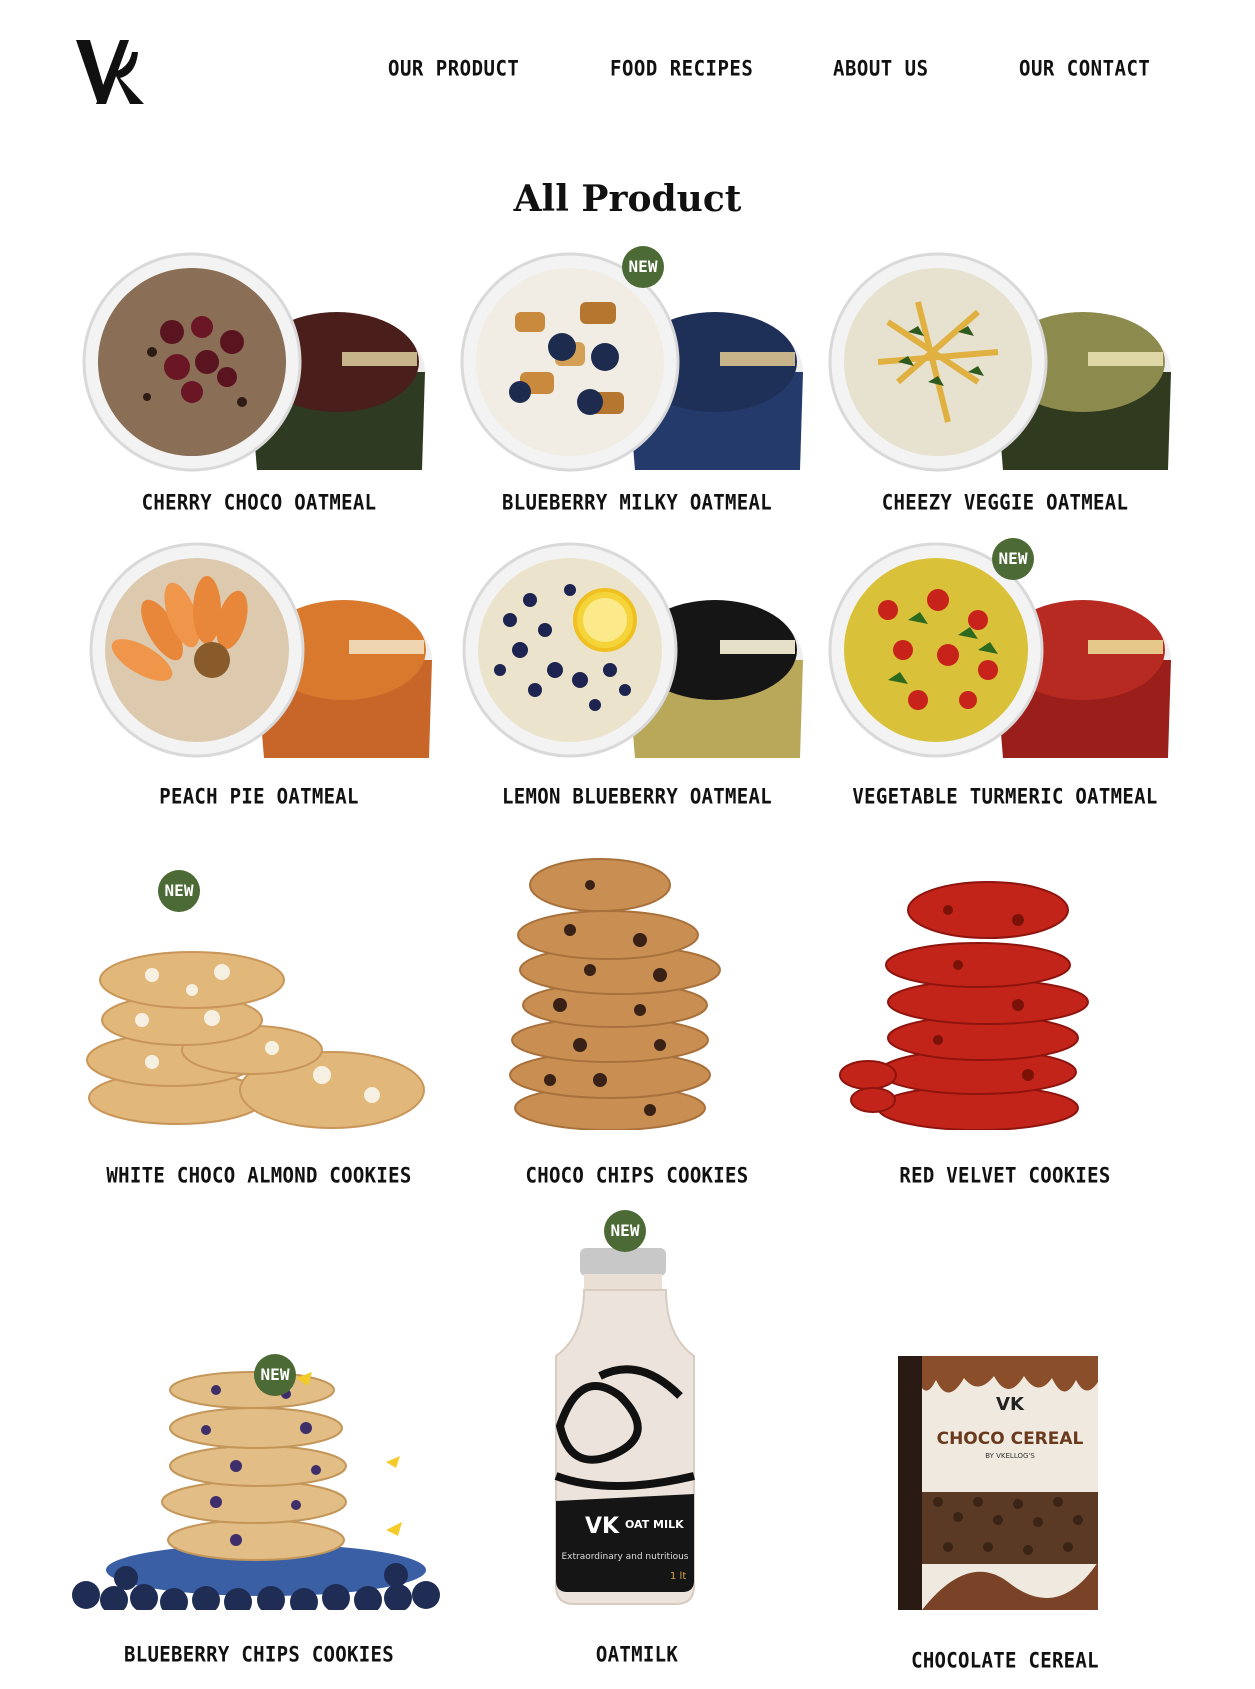 Image resolution: width=1255 pixels, height=1689 pixels. I want to click on product-name: CHEEZY VEGGIE OATMEAL, so click(1005, 503).